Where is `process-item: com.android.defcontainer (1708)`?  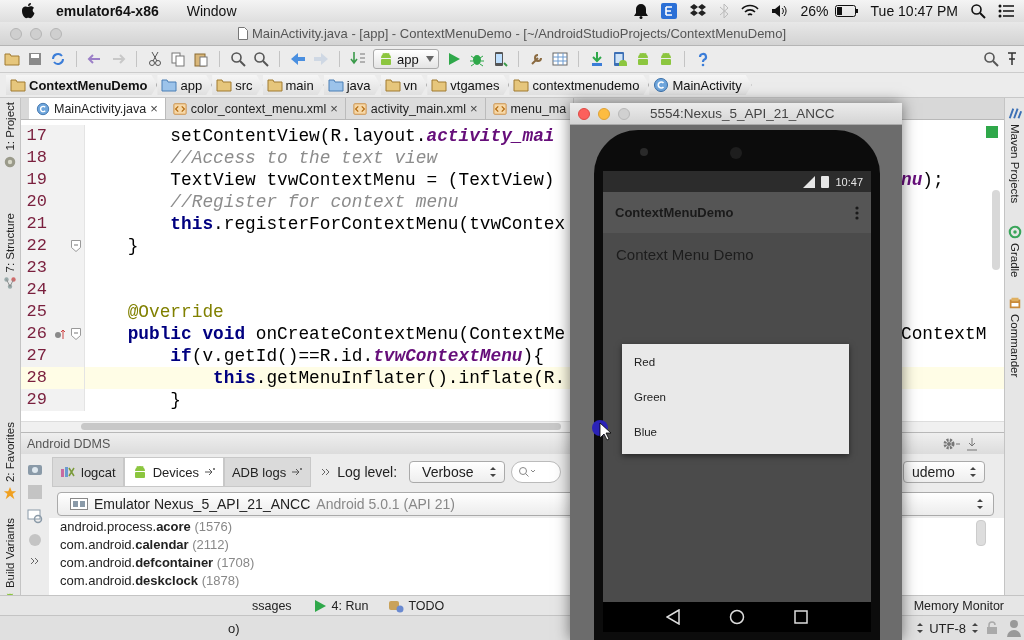 process-item: com.android.defcontainer (1708) is located at coordinates (532, 563).